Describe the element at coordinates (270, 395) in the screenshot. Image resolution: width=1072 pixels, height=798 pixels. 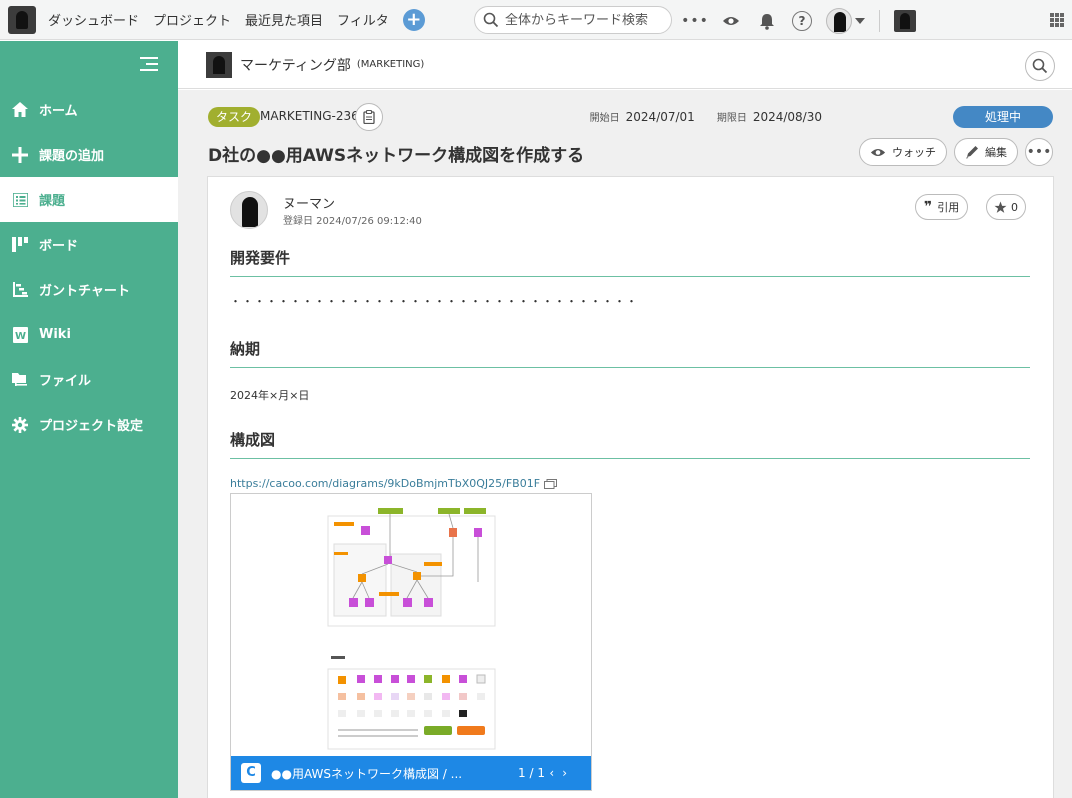
I see `section-text: 2024年×月×日` at that location.